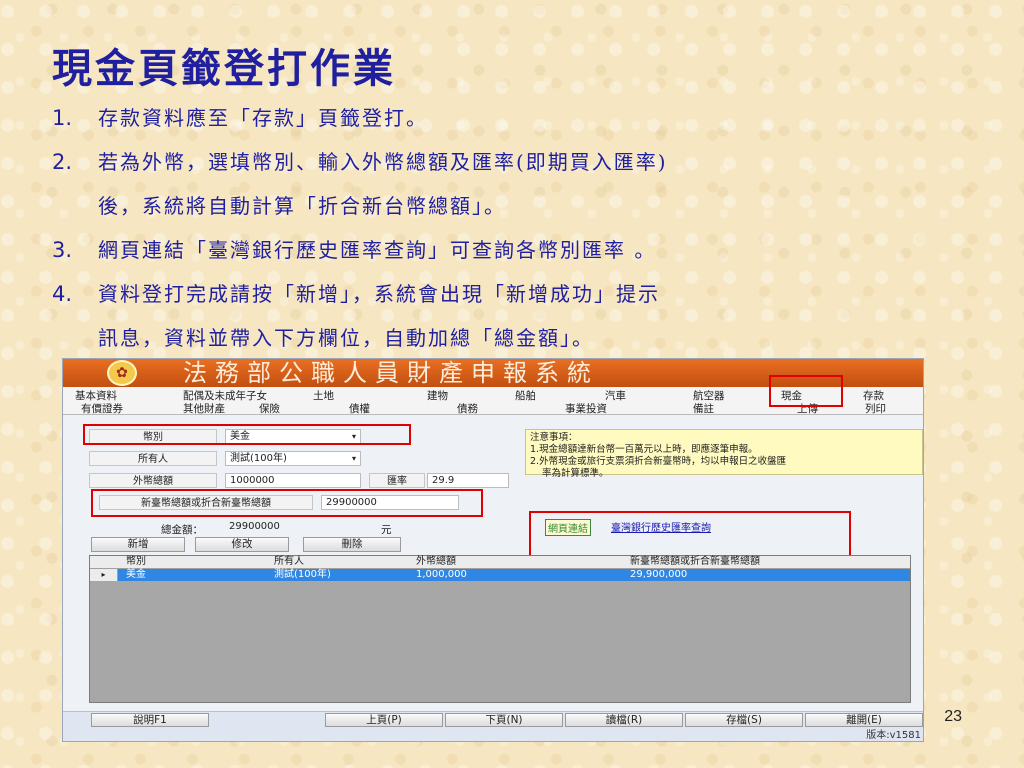  I want to click on exit-button: 離開(E), so click(864, 720).